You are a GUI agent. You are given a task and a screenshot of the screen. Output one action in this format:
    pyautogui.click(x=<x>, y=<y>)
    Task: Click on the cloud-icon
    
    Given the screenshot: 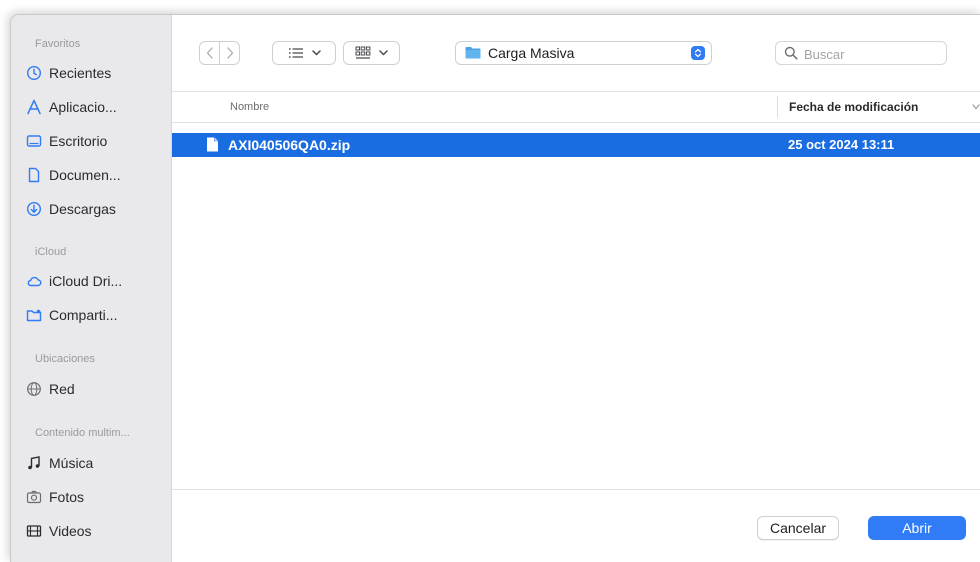 What is the action you would take?
    pyautogui.click(x=34, y=281)
    